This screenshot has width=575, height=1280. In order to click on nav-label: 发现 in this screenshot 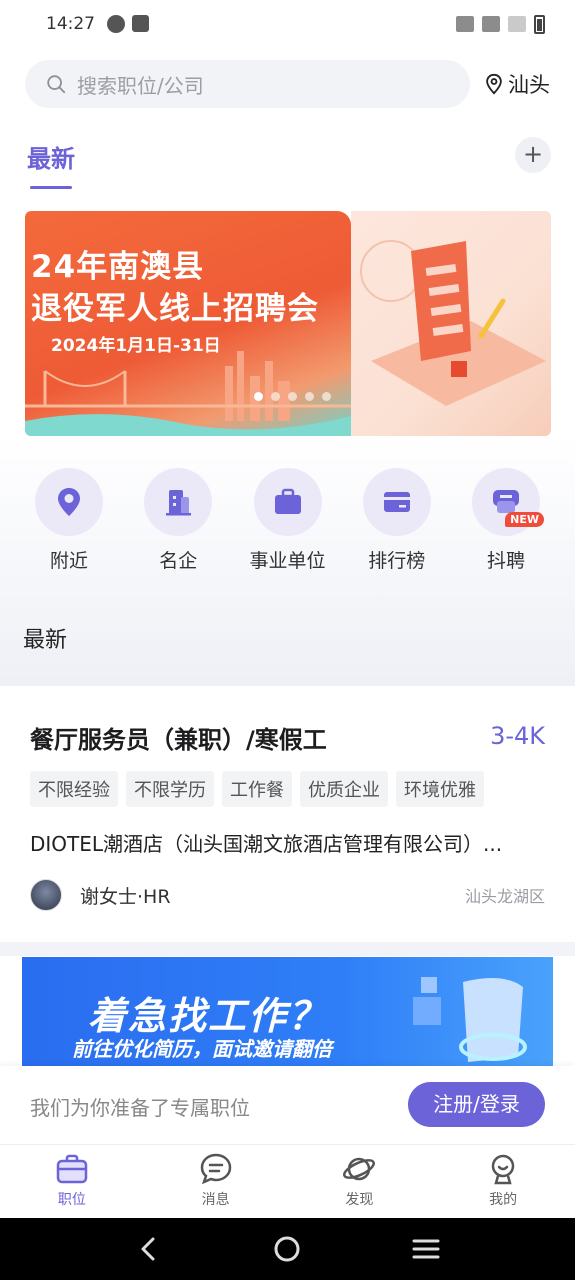, I will do `click(359, 1200)`.